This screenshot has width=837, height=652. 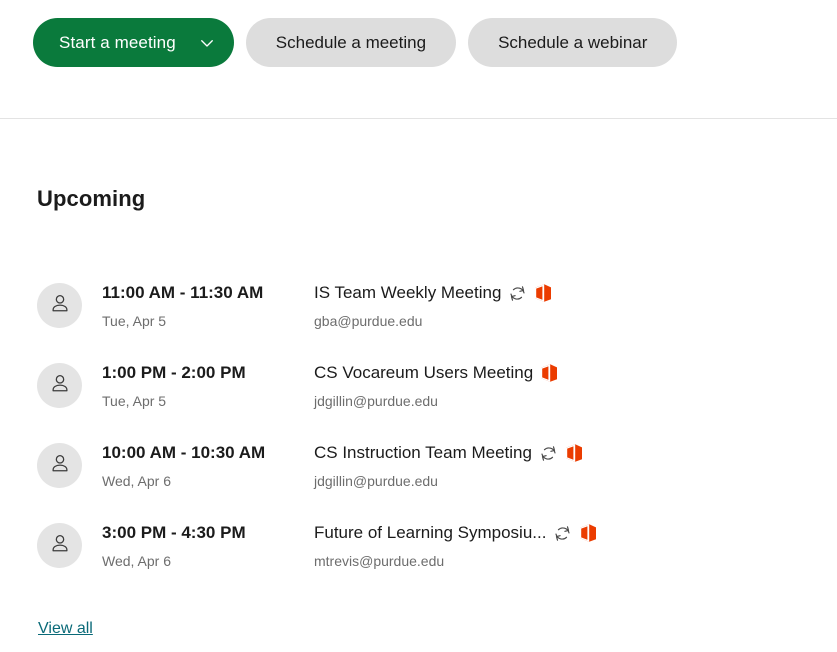 I want to click on toolbar-divider, so click(x=418, y=118).